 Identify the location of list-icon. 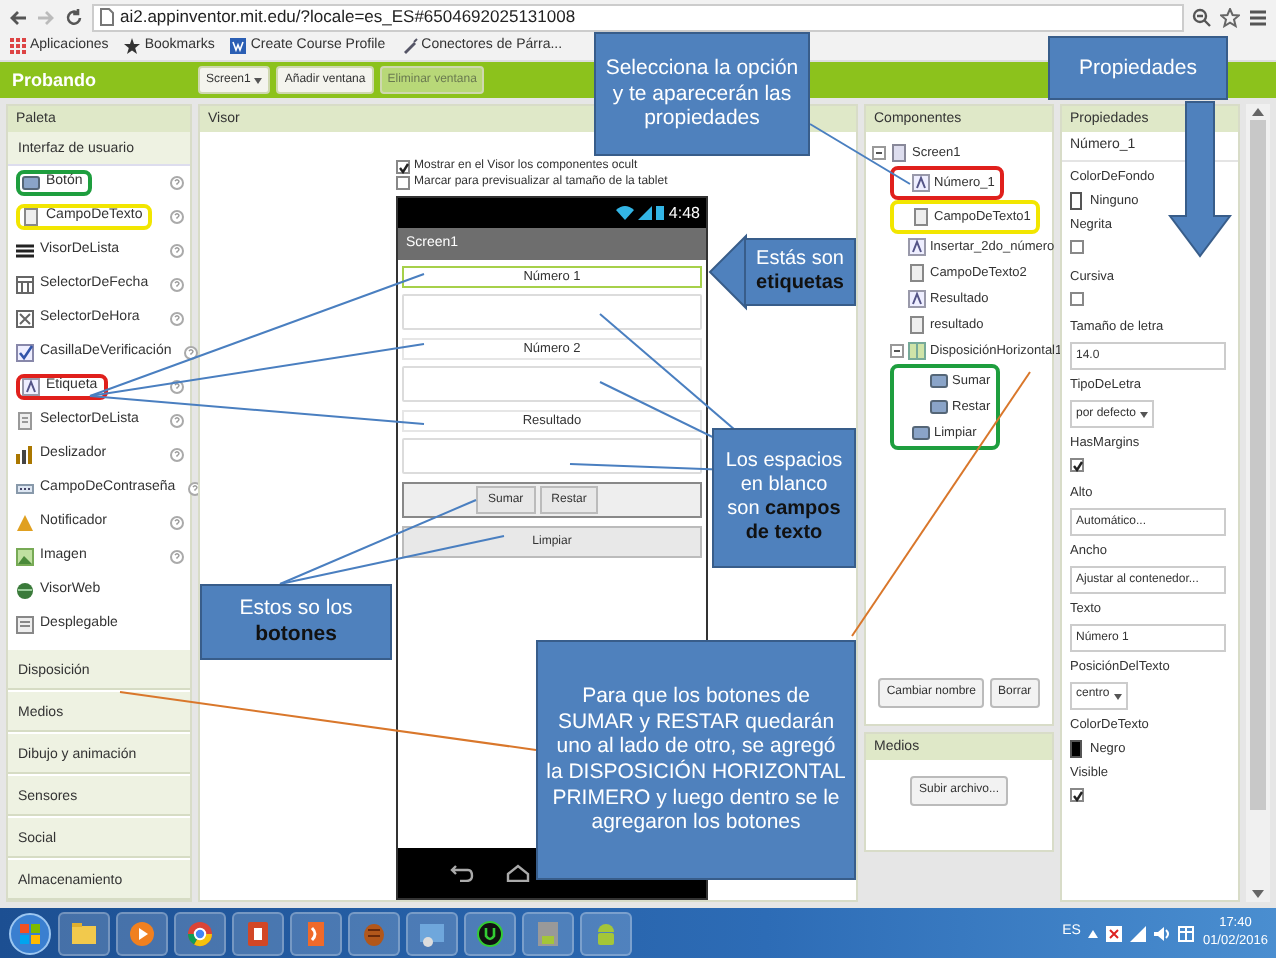
(25, 251).